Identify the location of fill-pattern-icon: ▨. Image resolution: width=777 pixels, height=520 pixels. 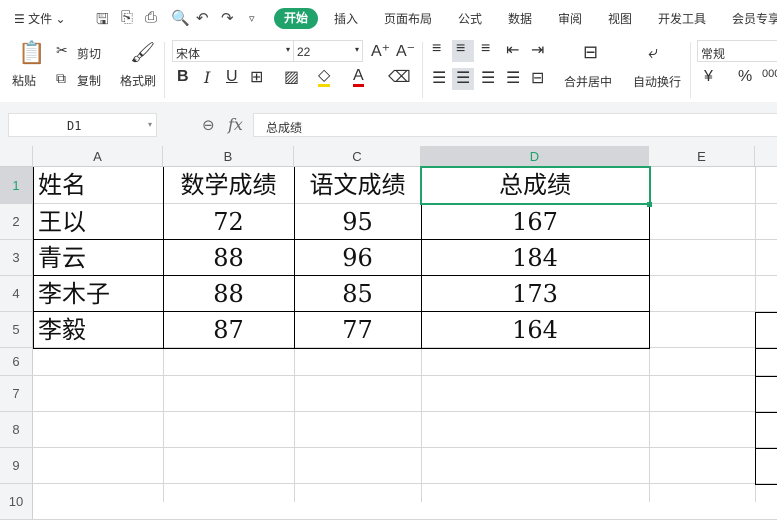
(291, 77).